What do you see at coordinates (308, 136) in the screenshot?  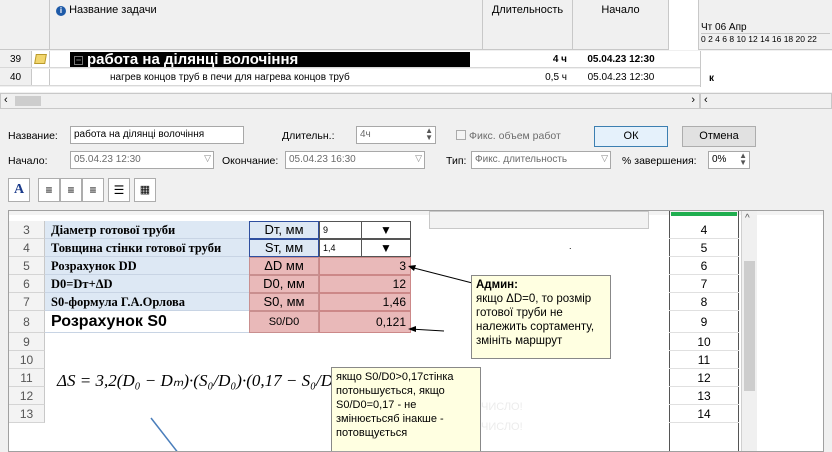 I see `duration-label: Длительн.:` at bounding box center [308, 136].